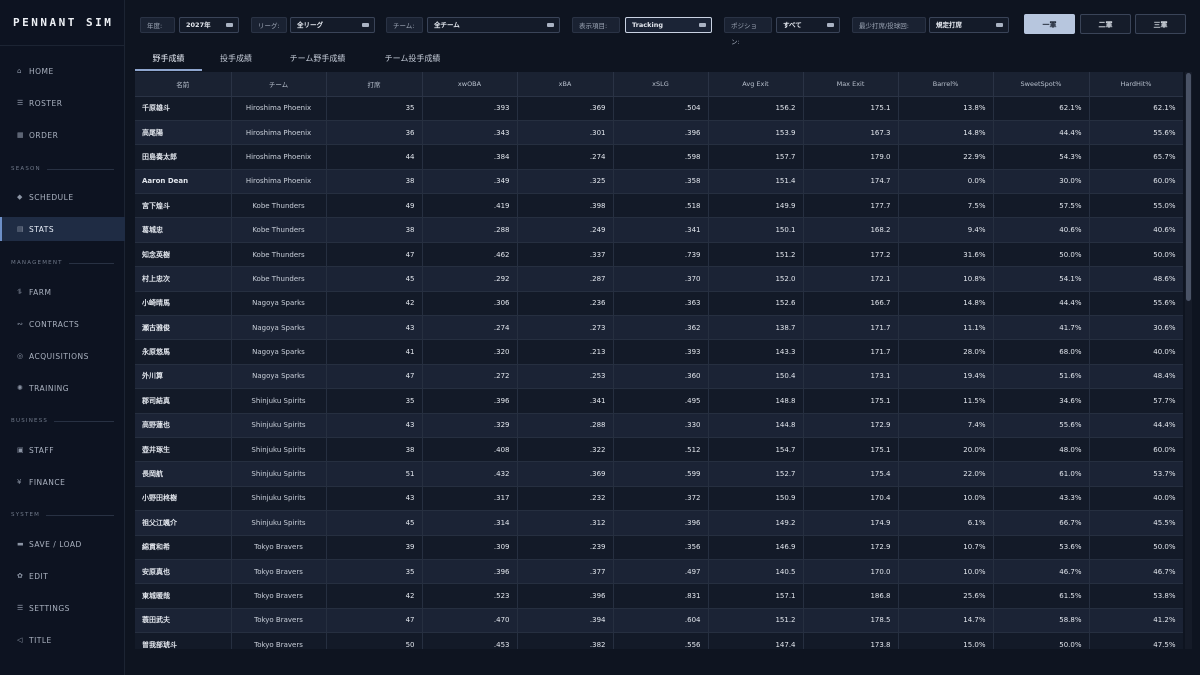 The width and height of the screenshot is (1200, 675). I want to click on stat-cell: 148.8, so click(756, 401).